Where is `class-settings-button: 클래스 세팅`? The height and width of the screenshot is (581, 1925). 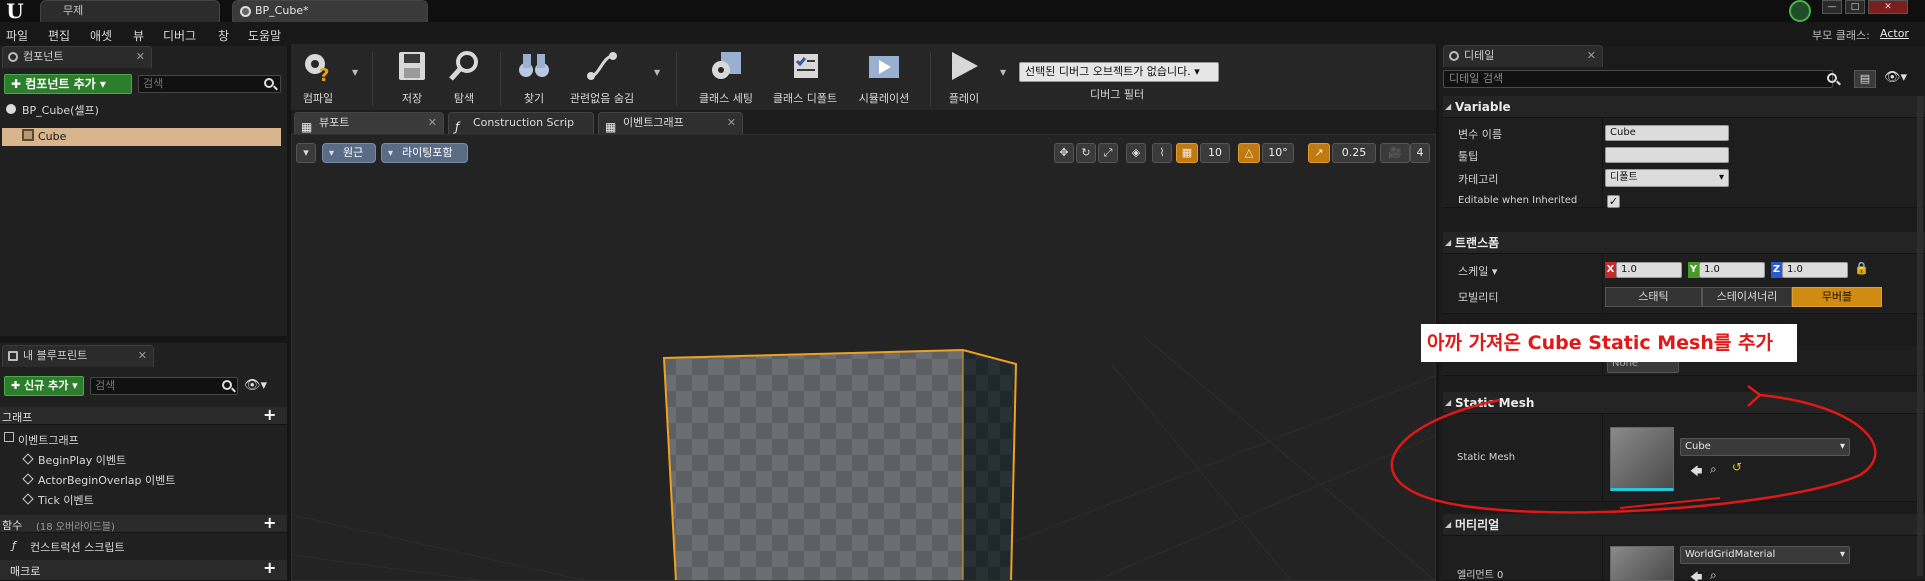
class-settings-button: 클래스 세팅 is located at coordinates (726, 78).